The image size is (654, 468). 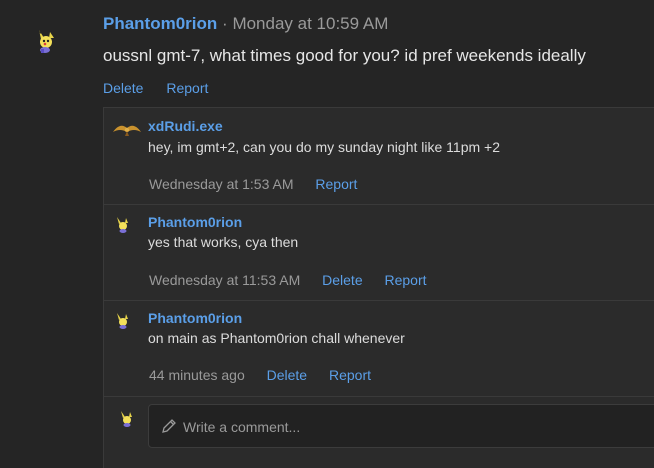 I want to click on post-author-link: Phantom0rion, so click(x=160, y=23).